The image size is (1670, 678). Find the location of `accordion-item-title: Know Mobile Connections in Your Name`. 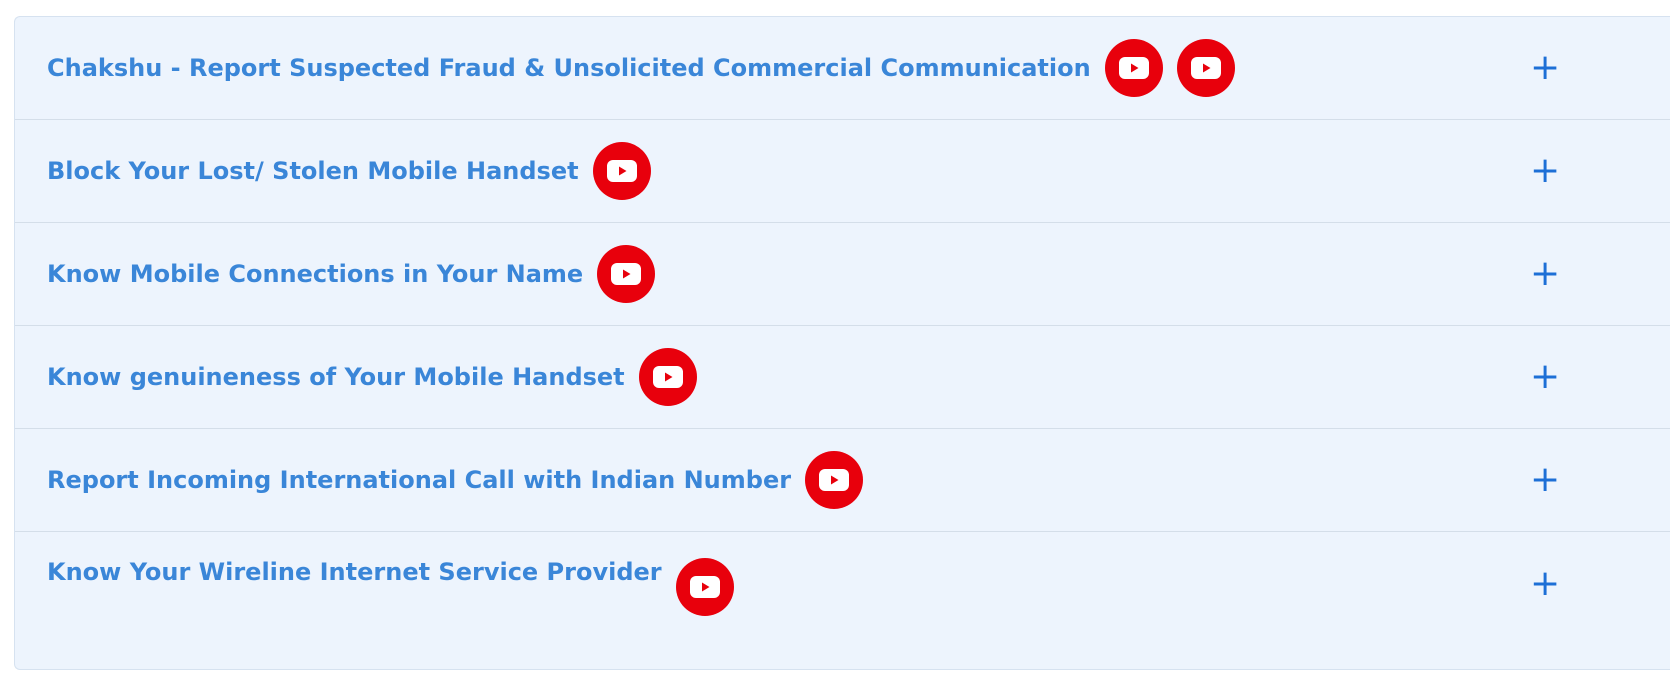

accordion-item-title: Know Mobile Connections in Your Name is located at coordinates (315, 274).